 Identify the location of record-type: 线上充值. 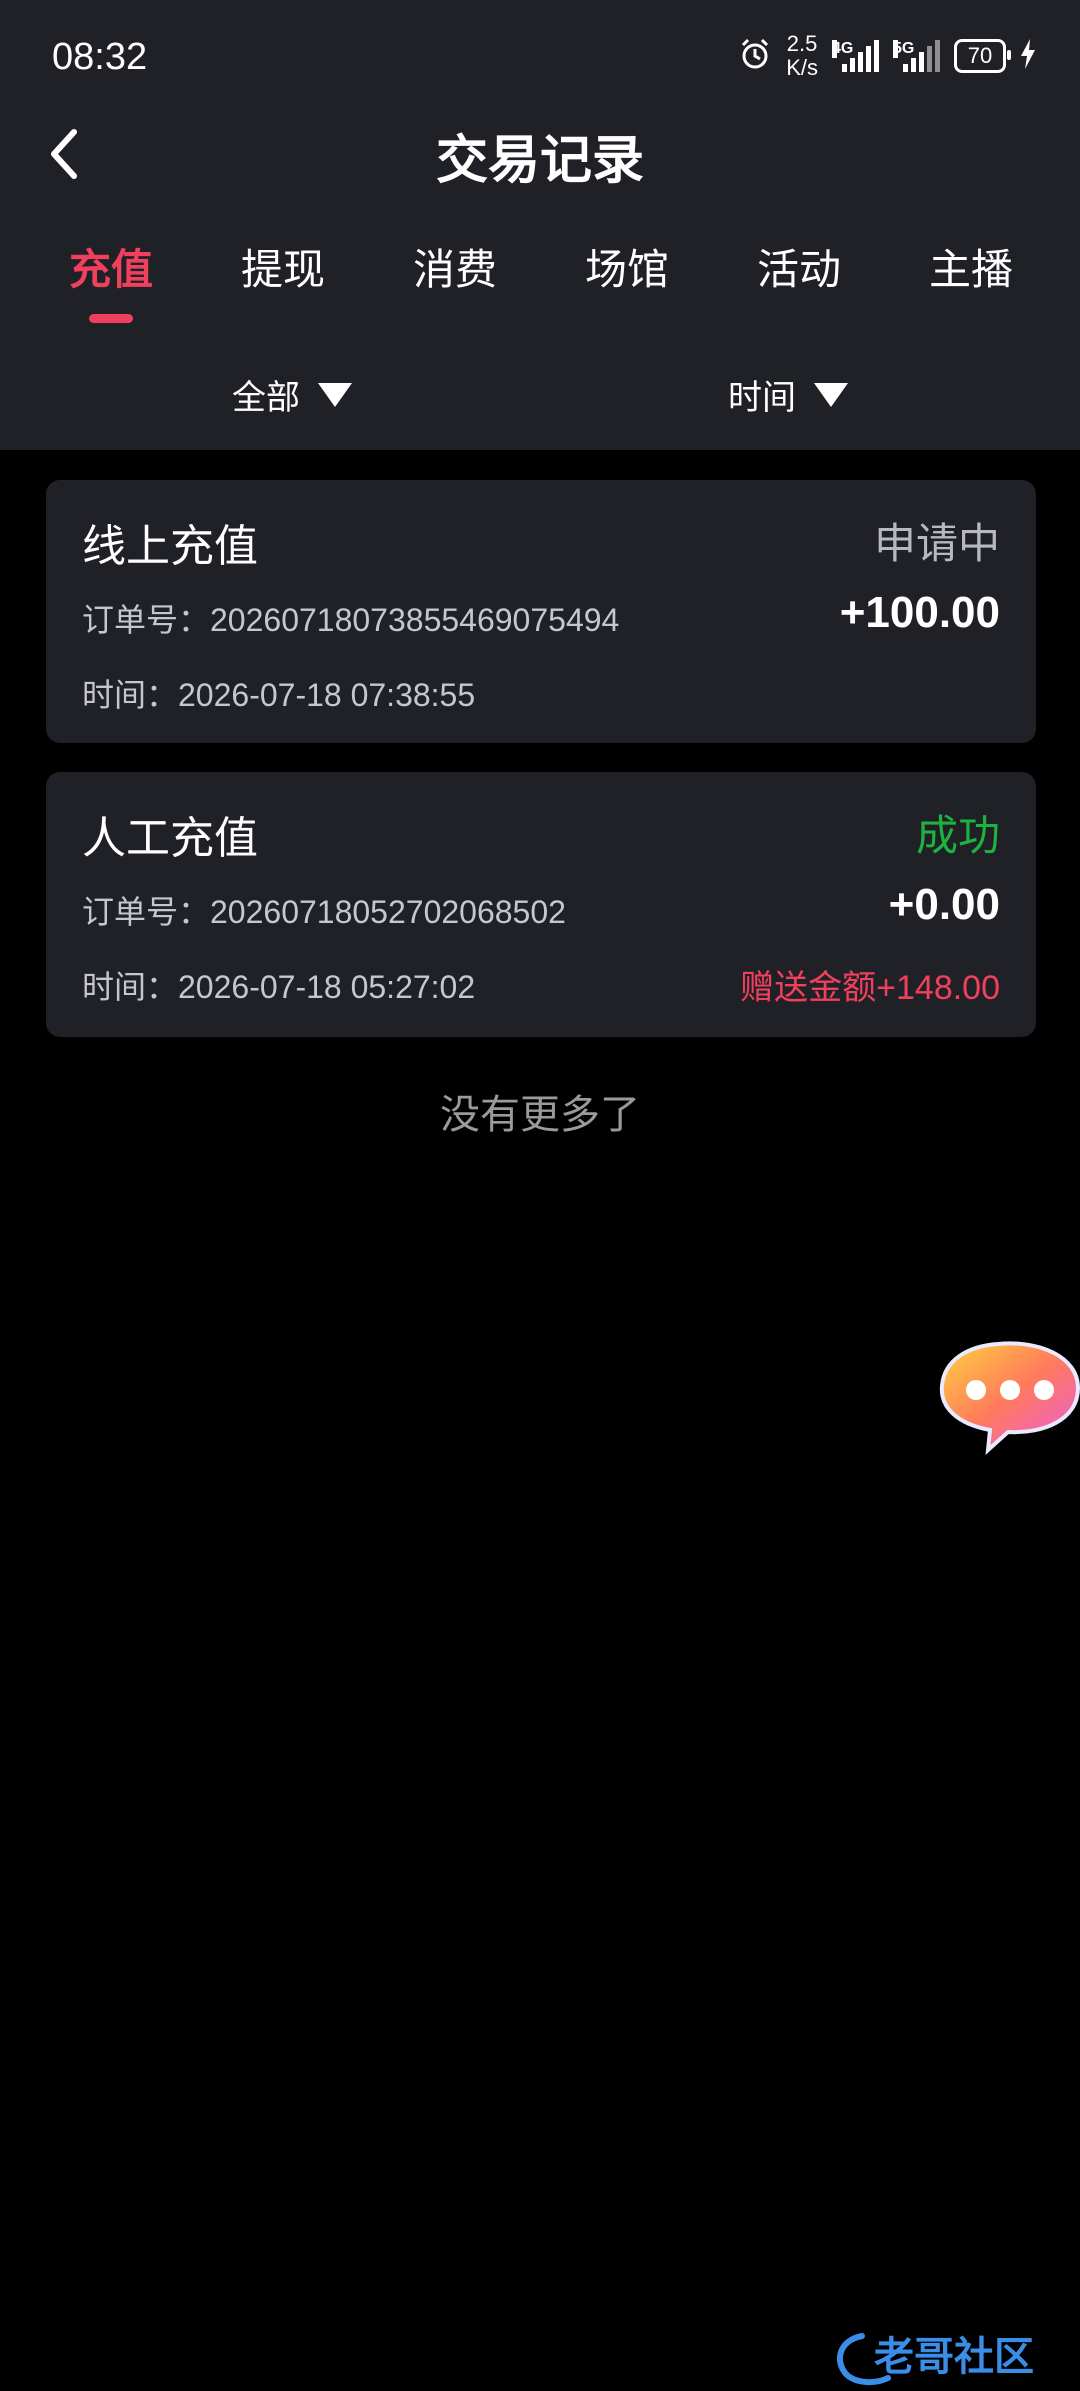
(170, 546).